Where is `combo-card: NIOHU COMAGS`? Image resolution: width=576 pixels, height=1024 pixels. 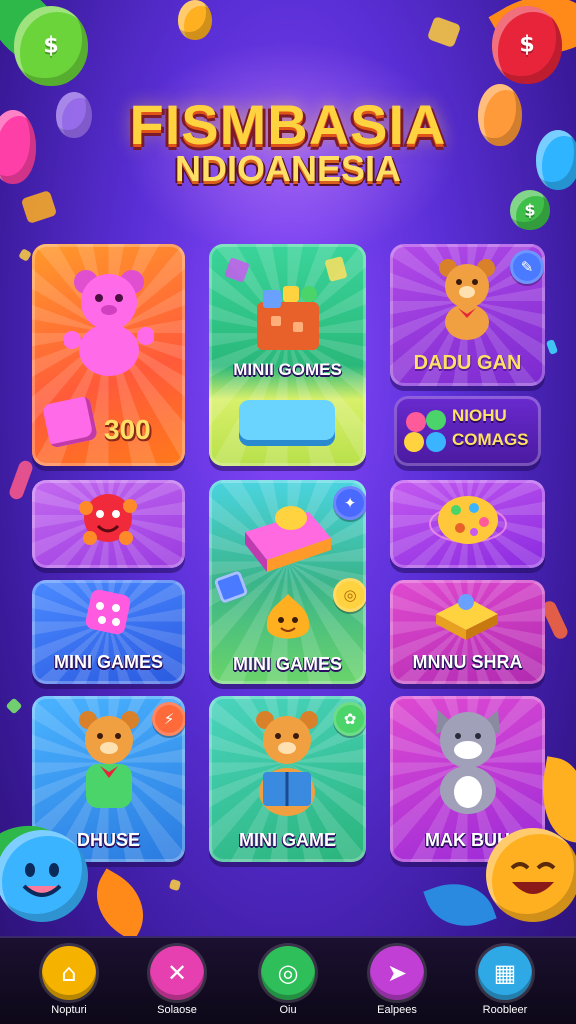 combo-card: NIOHU COMAGS is located at coordinates (467, 431).